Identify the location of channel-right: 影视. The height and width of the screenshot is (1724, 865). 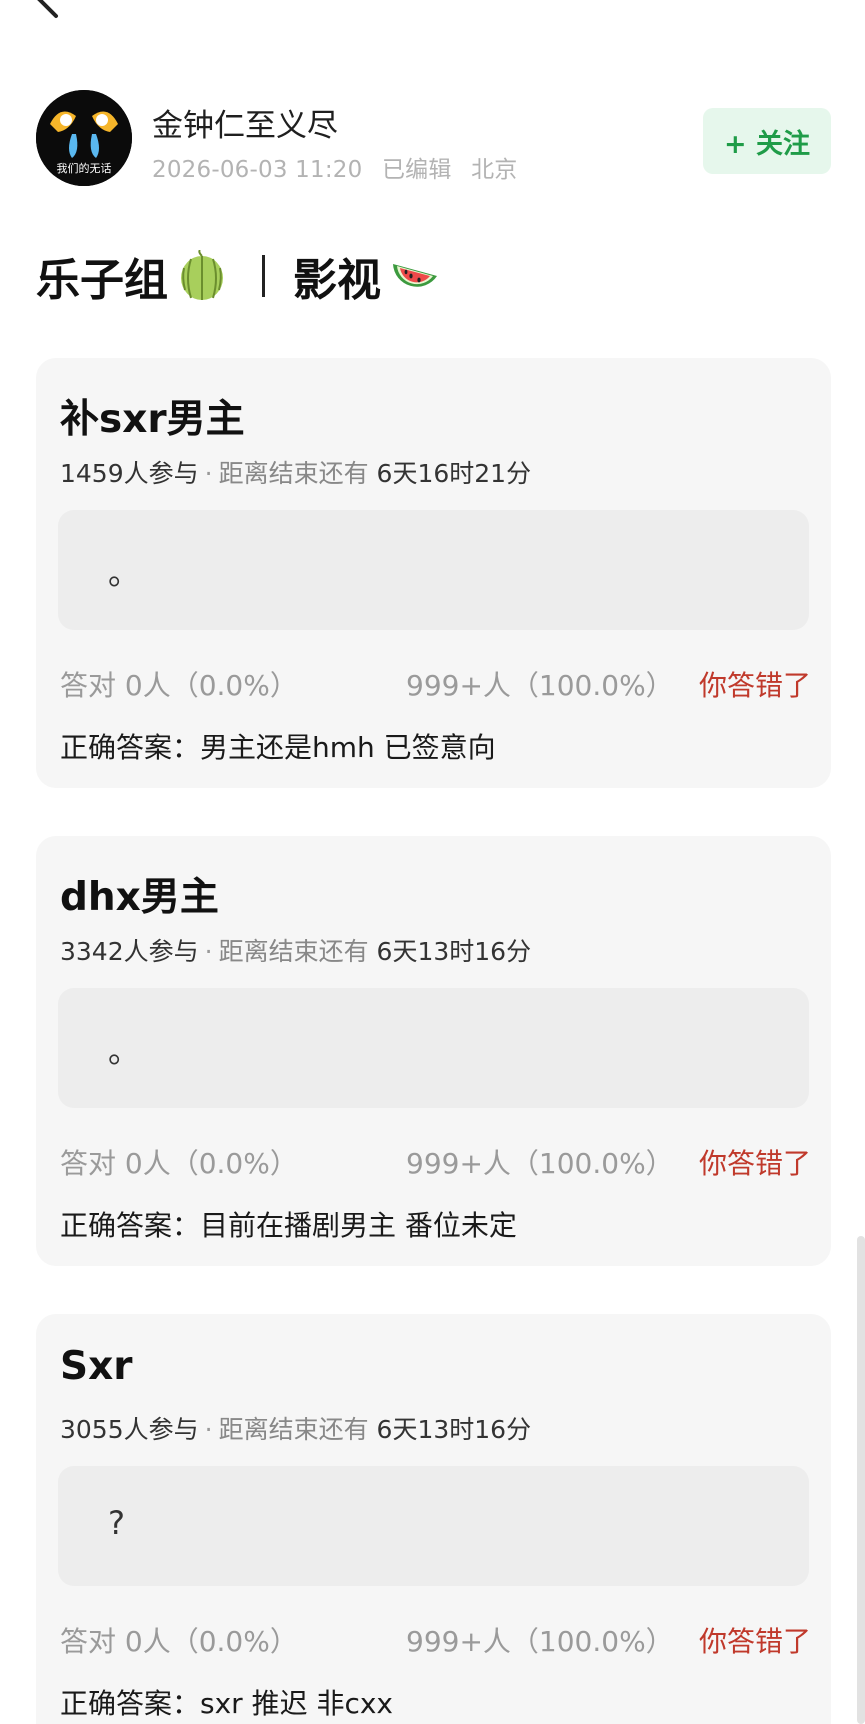
(337, 280).